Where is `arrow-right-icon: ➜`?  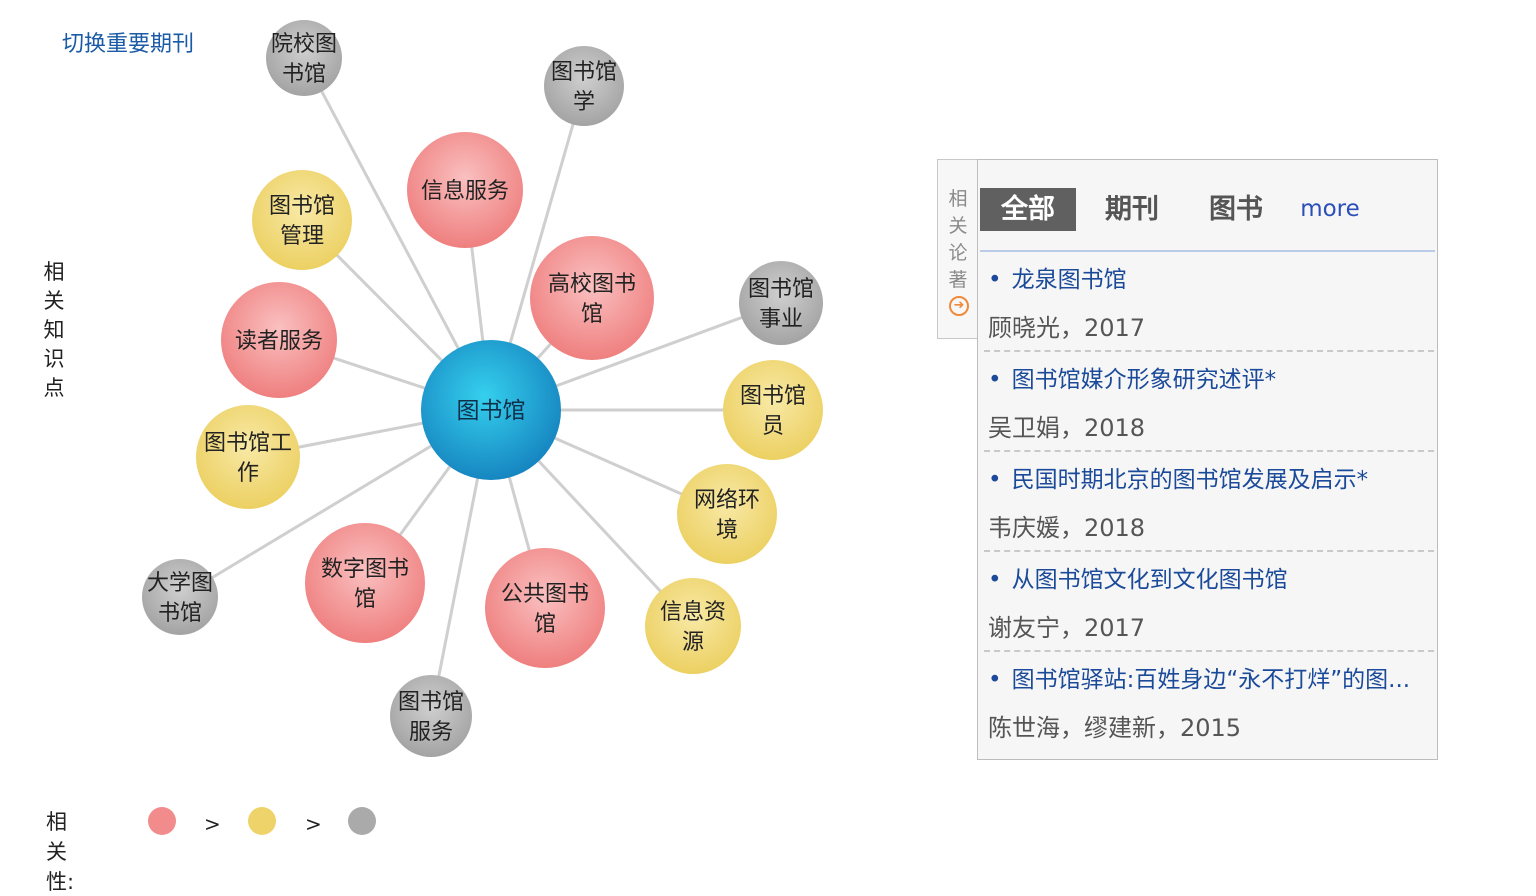 arrow-right-icon: ➜ is located at coordinates (959, 306).